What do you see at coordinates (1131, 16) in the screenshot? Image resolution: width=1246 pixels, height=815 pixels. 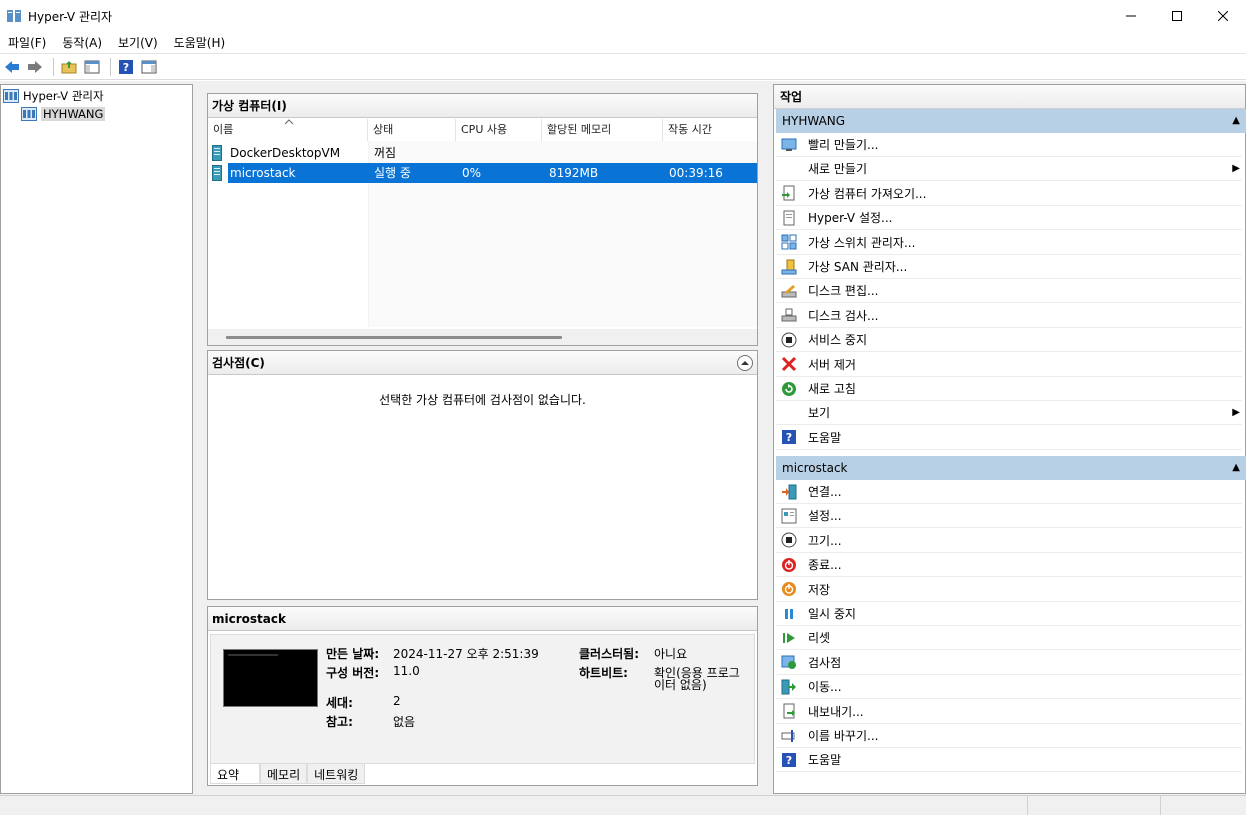 I see `minimize-button` at bounding box center [1131, 16].